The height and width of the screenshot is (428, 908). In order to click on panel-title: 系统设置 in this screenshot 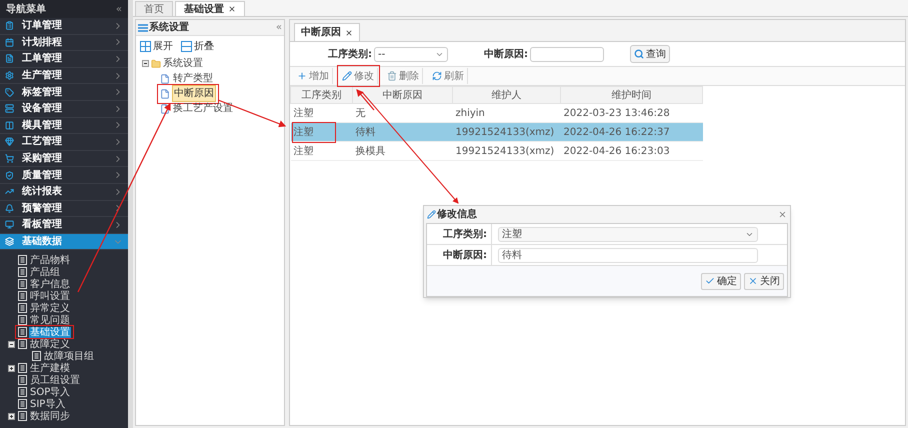, I will do `click(169, 27)`.